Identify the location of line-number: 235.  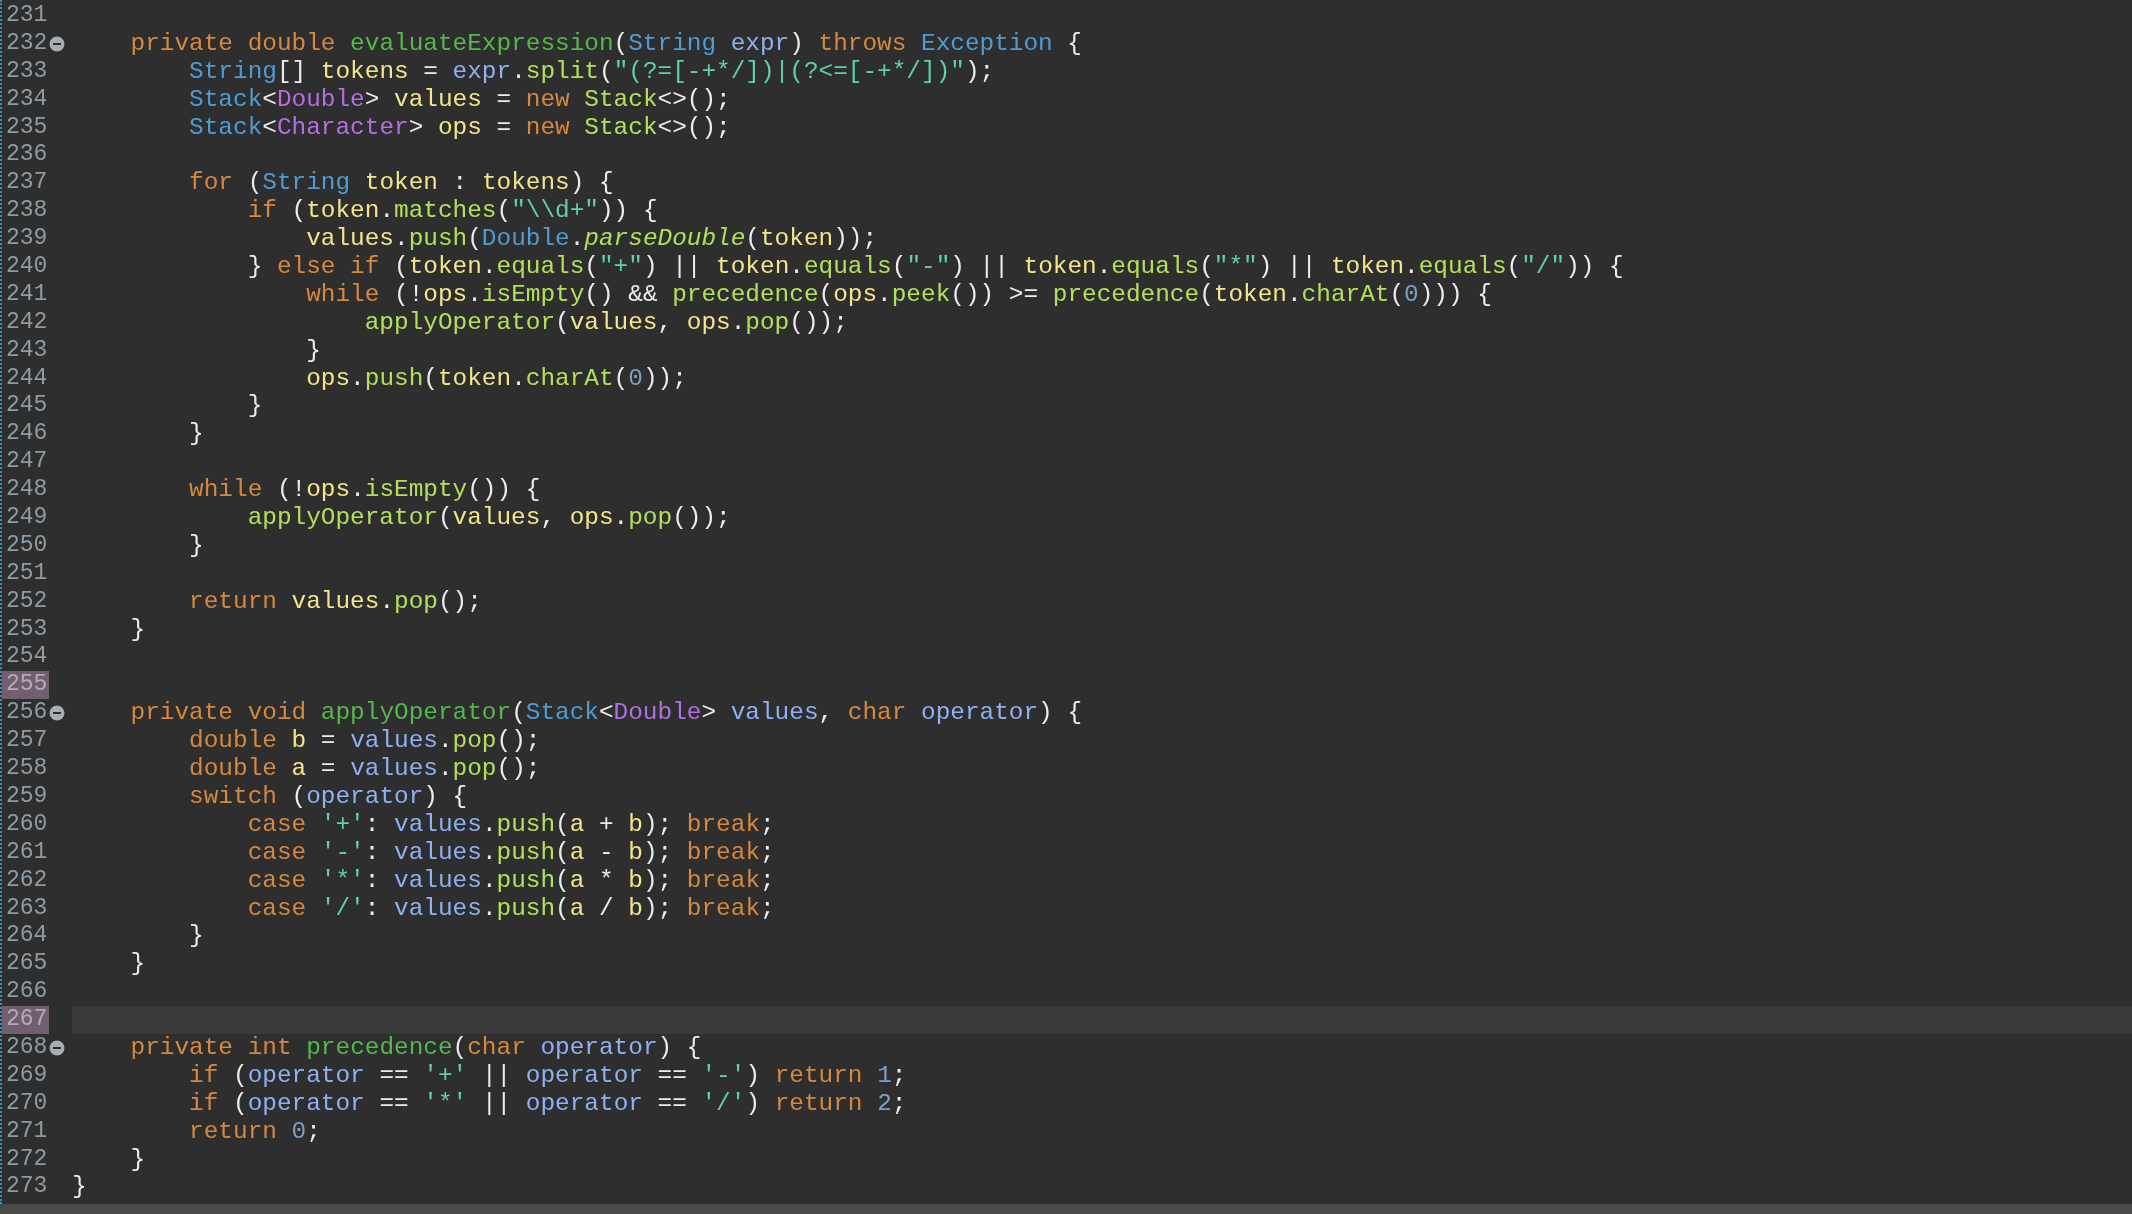
(27, 127).